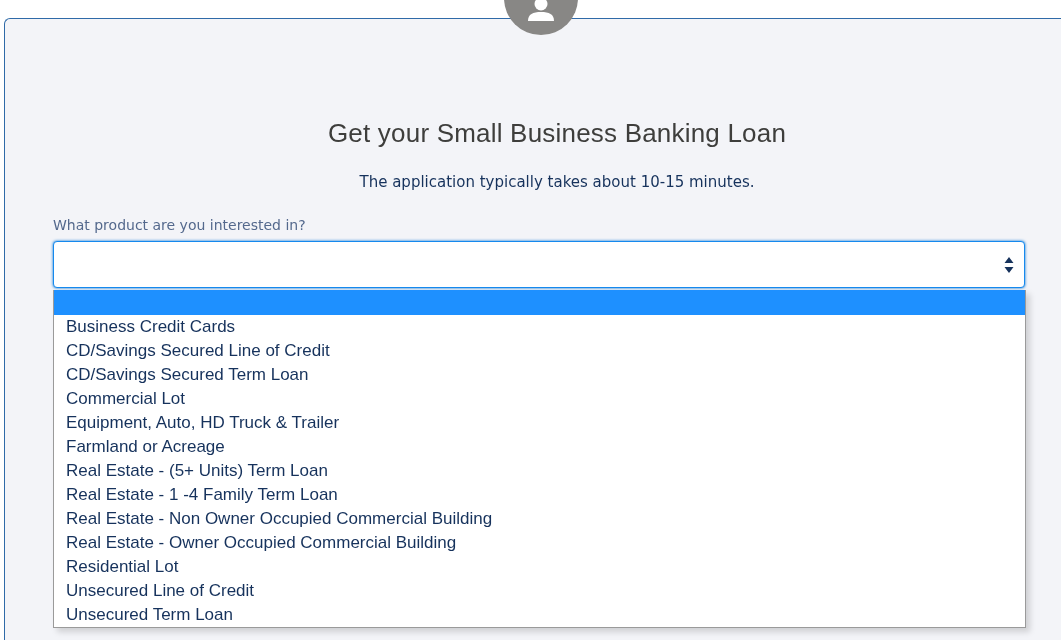 The image size is (1061, 640). What do you see at coordinates (539, 399) in the screenshot?
I see `dropdown-option: Commercial Lot` at bounding box center [539, 399].